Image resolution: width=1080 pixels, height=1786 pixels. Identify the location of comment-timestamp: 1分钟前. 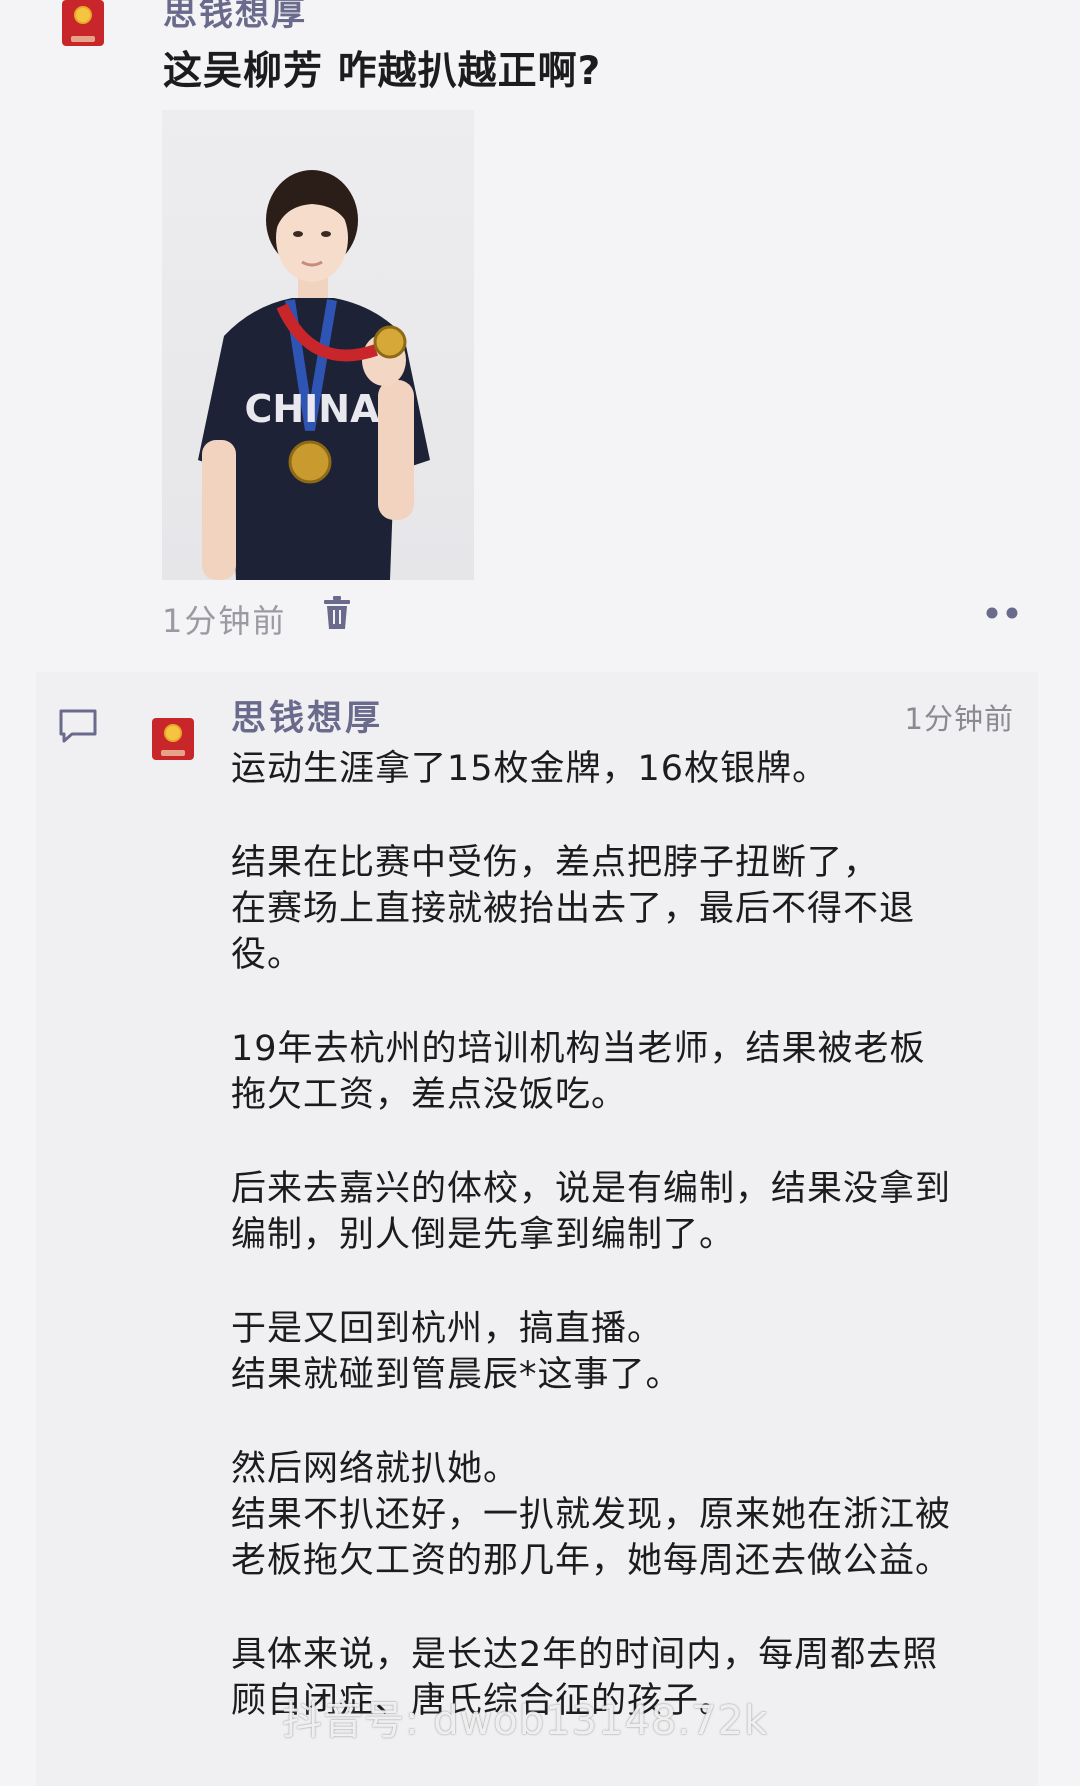
(959, 719).